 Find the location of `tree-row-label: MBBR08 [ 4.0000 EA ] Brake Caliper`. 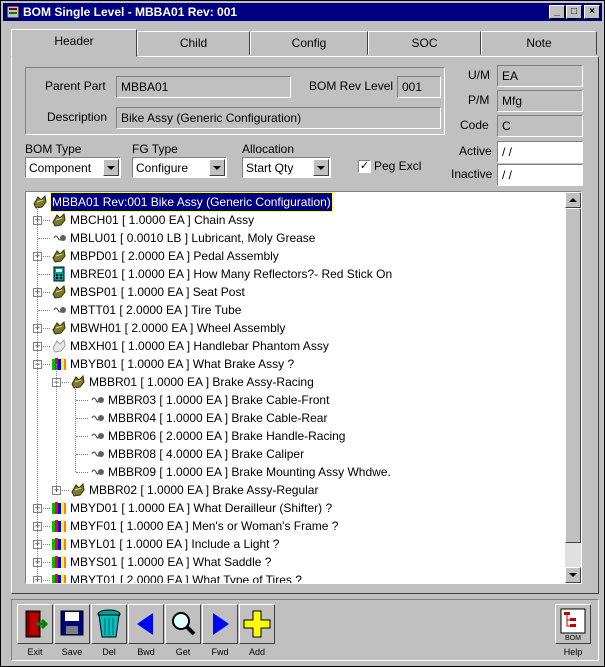

tree-row-label: MBBR08 [ 4.0000 EA ] Brake Caliper is located at coordinates (206, 454).